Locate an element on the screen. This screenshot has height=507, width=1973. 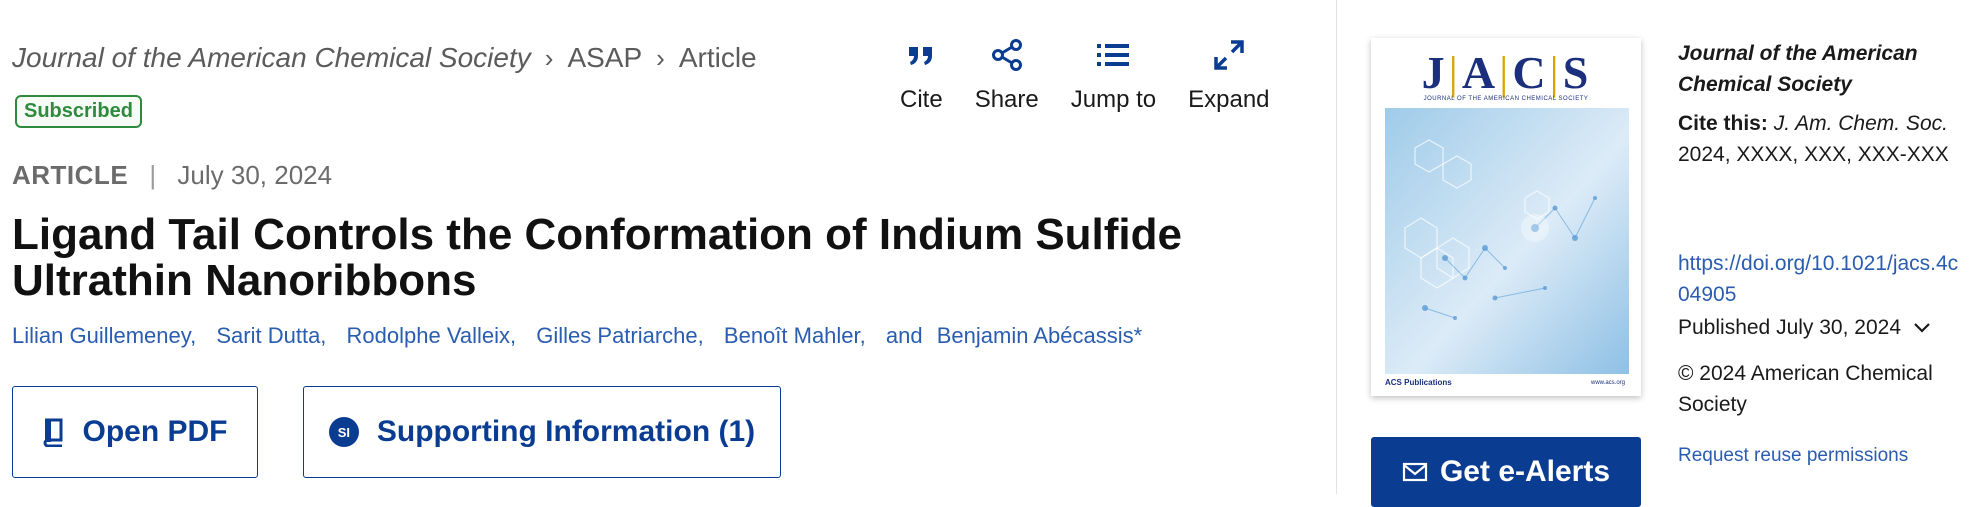
supporting-information-label: Supporting Information (1) is located at coordinates (566, 431).